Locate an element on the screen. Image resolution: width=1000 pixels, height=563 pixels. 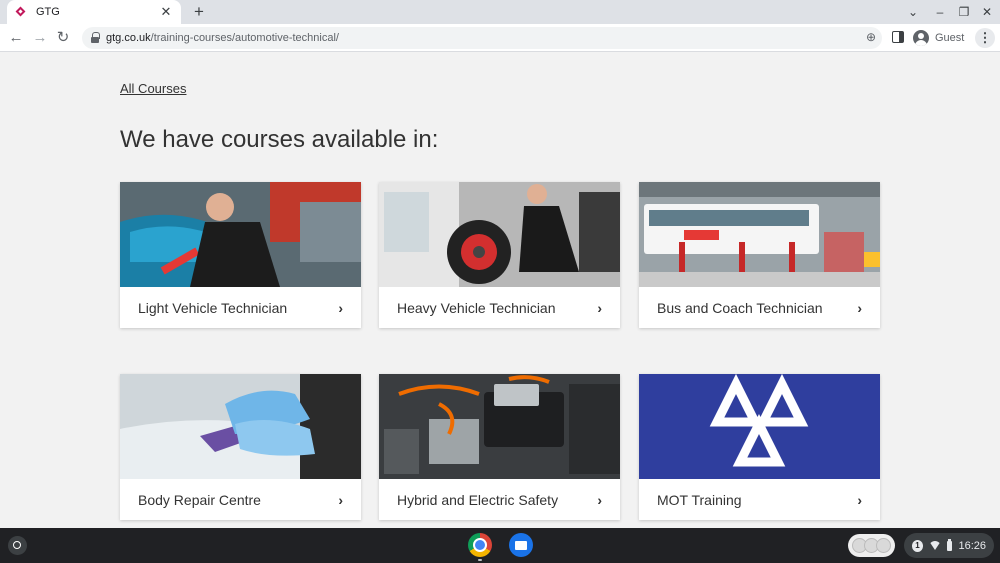
close-tab-icon: ✕ is located at coordinates (166, 12).